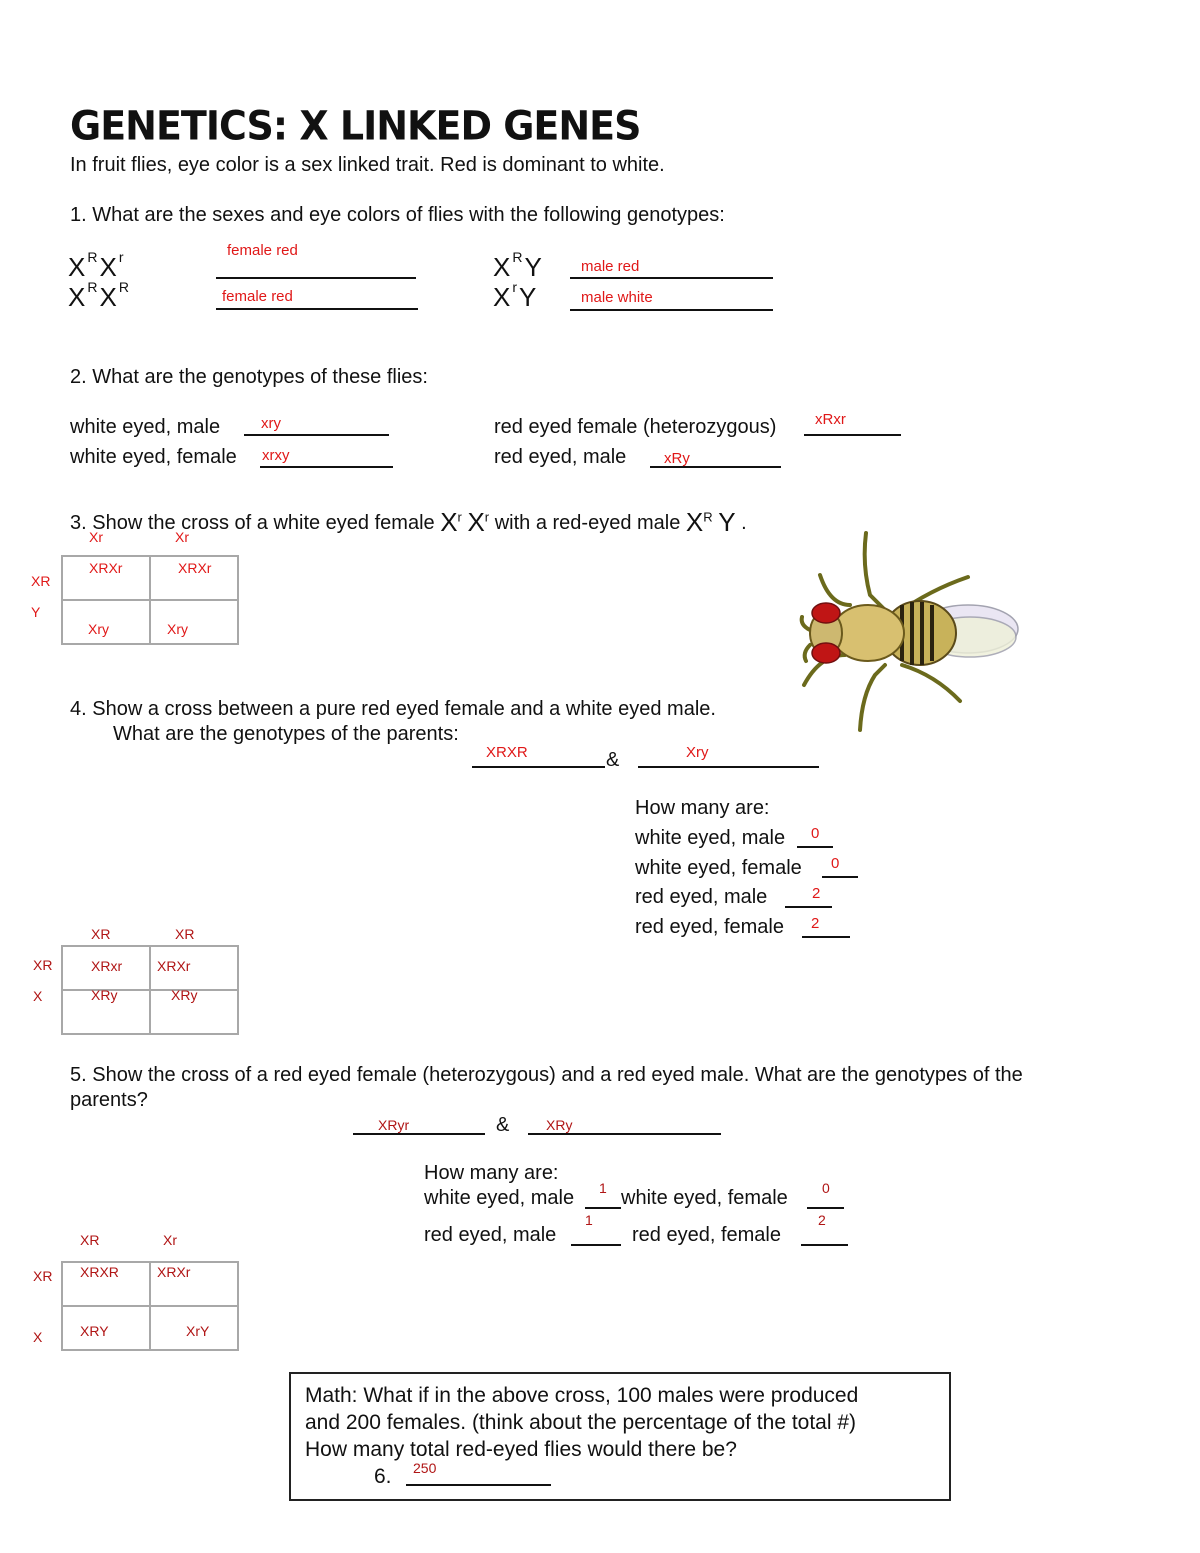  What do you see at coordinates (507, 752) in the screenshot?
I see `q4-parent-1: XRXR` at bounding box center [507, 752].